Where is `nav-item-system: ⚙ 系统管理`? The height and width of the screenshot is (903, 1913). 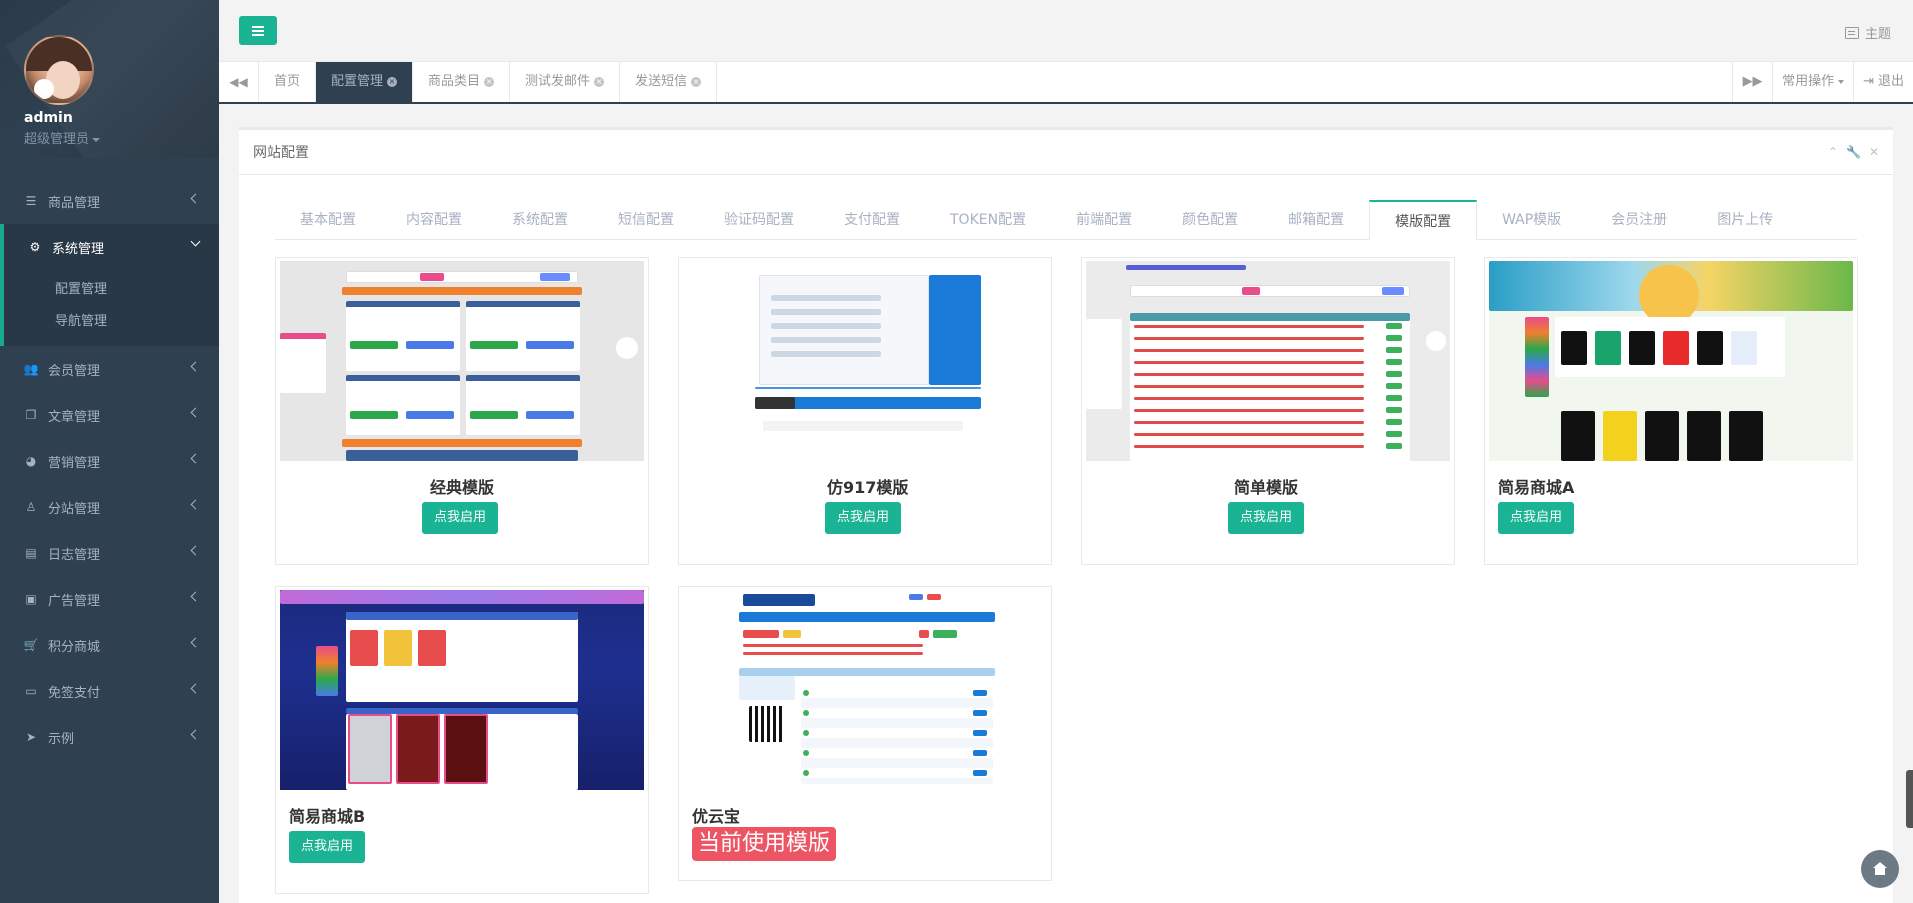
nav-item-system: ⚙ 系统管理 is located at coordinates (109, 247).